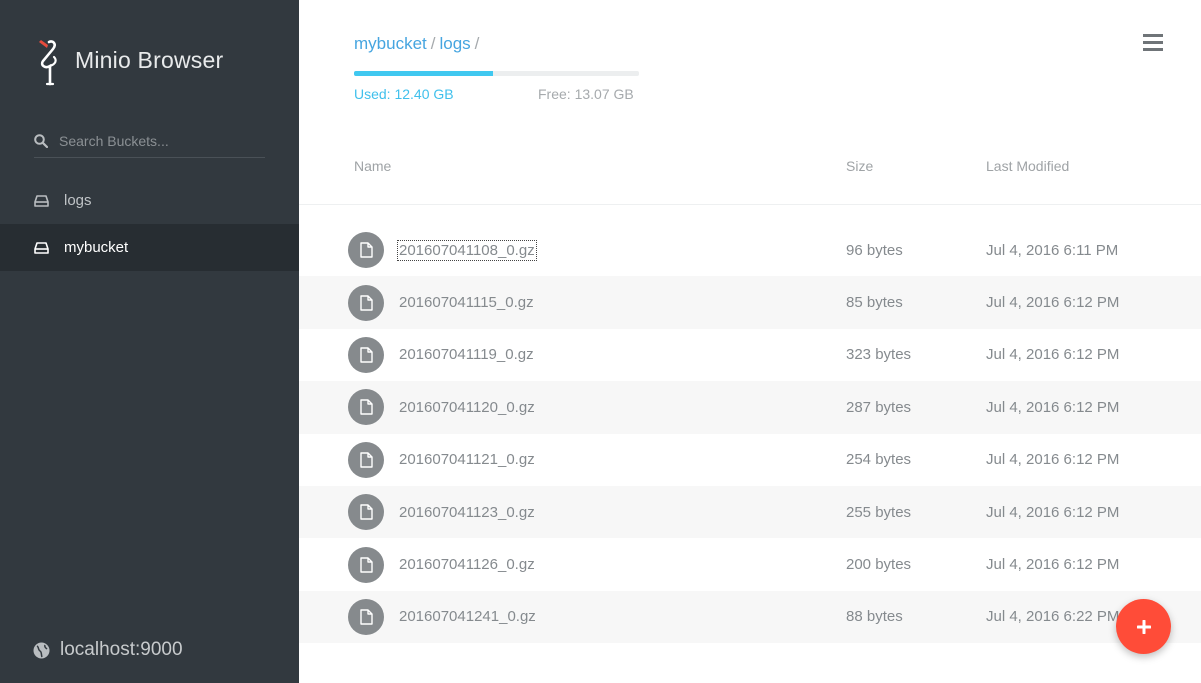  What do you see at coordinates (496, 73) in the screenshot?
I see `storage-usage-bar` at bounding box center [496, 73].